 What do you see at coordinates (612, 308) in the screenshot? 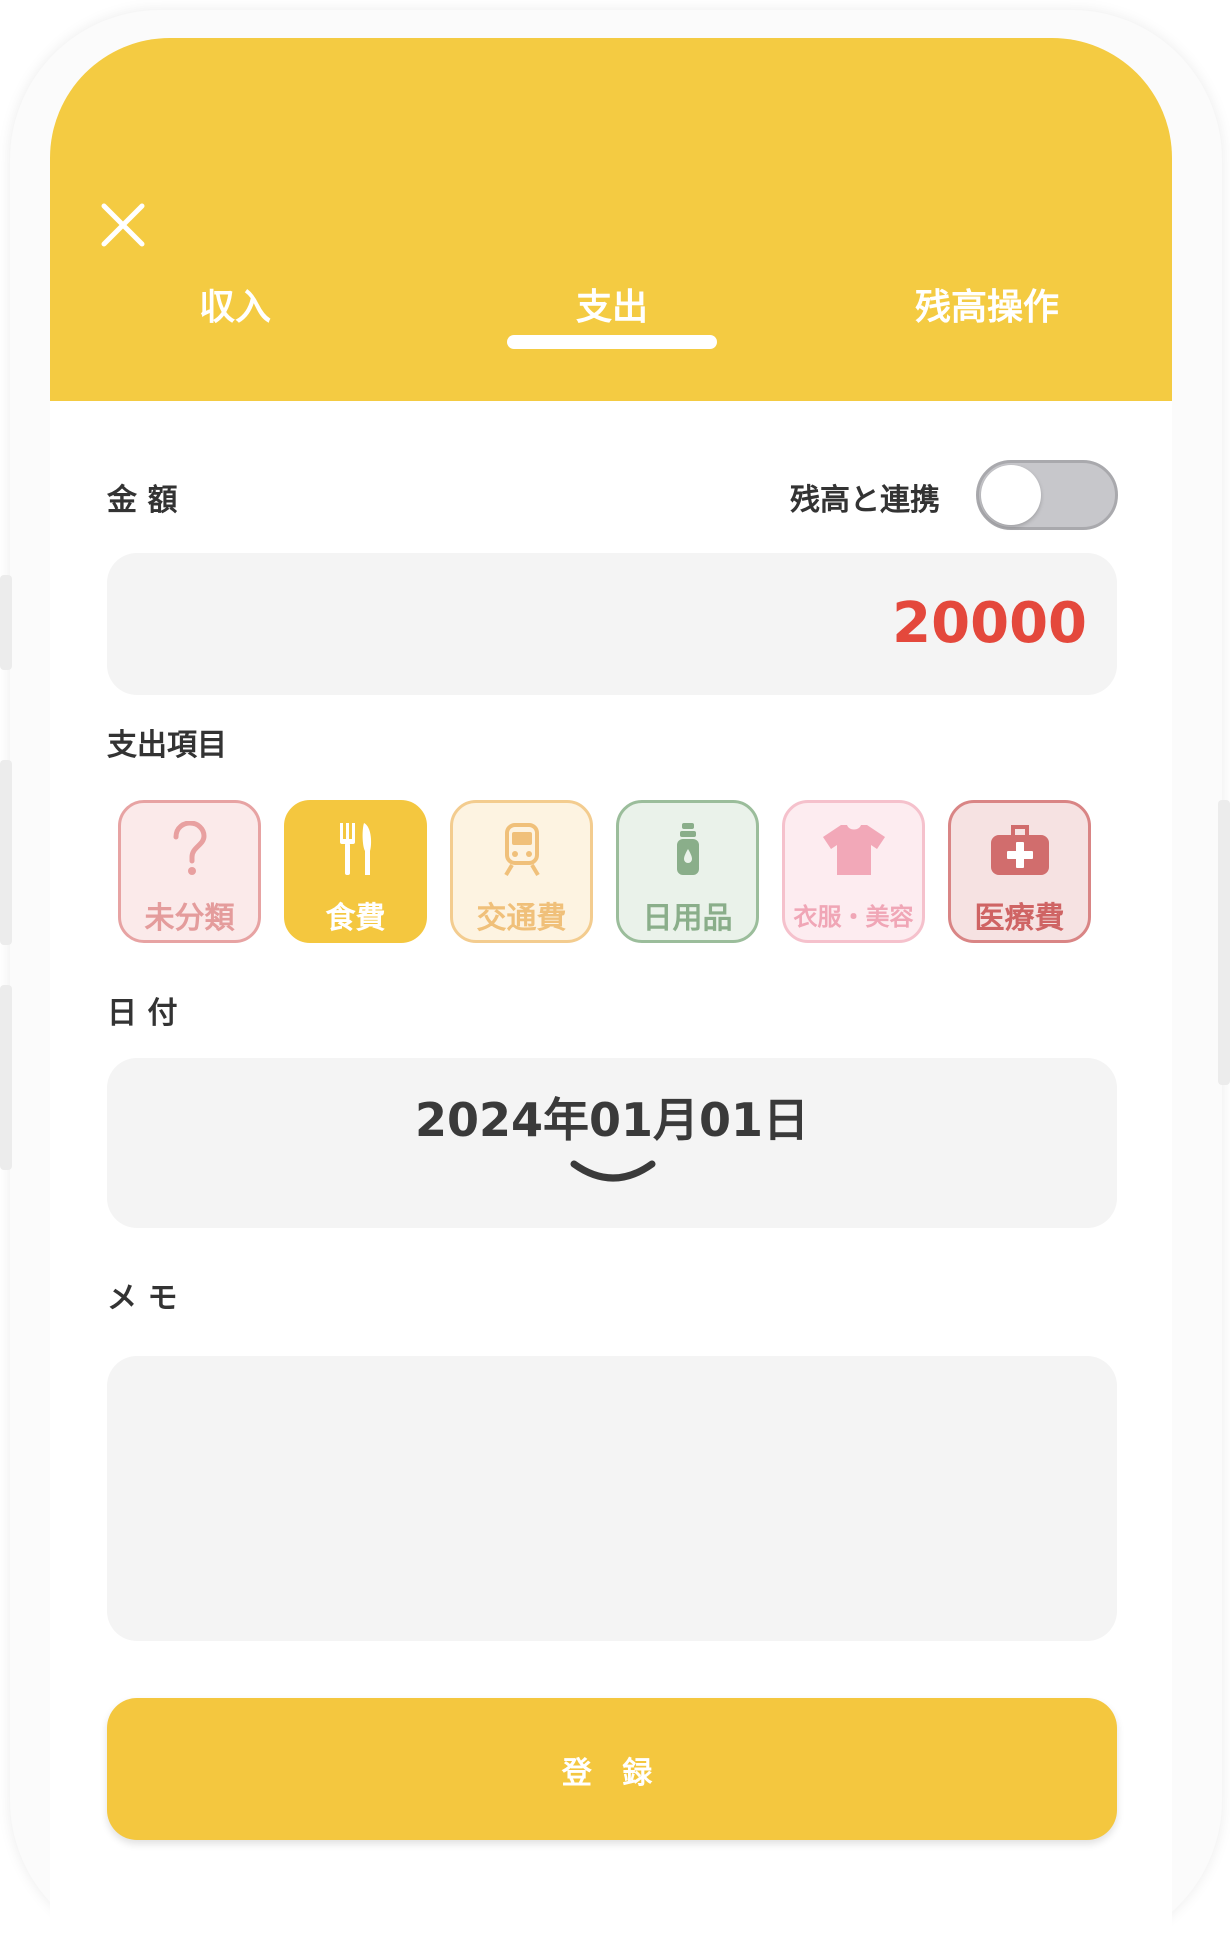
I see `tab-expense: 支出` at bounding box center [612, 308].